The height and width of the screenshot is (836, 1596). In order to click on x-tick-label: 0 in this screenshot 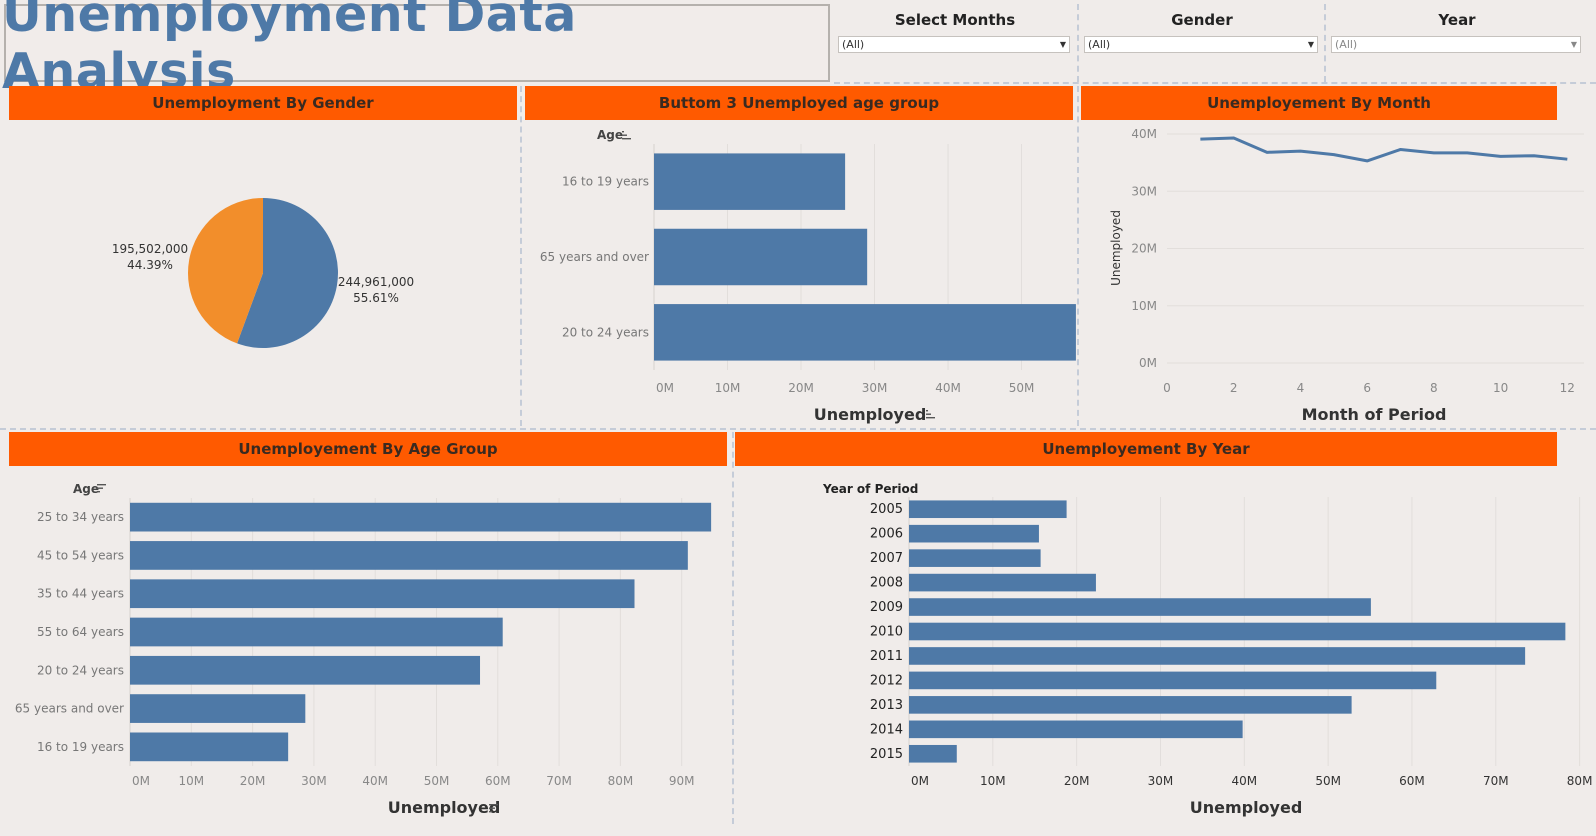, I will do `click(1167, 388)`.